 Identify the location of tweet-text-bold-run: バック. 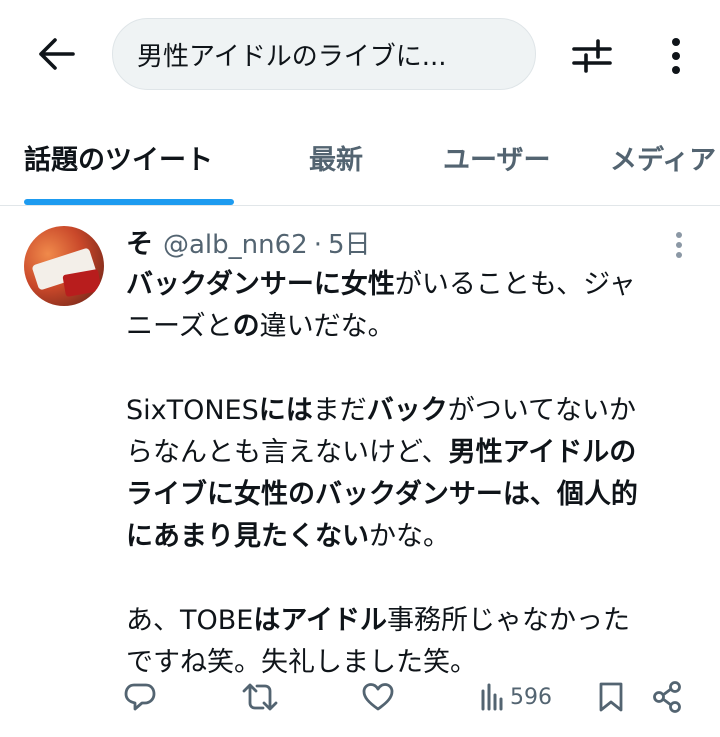
(407, 410).